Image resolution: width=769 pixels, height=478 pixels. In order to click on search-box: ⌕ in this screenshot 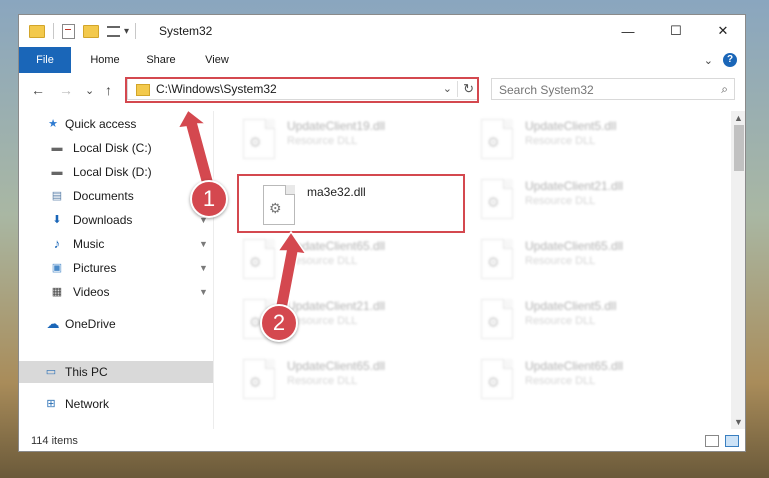, I will do `click(613, 89)`.